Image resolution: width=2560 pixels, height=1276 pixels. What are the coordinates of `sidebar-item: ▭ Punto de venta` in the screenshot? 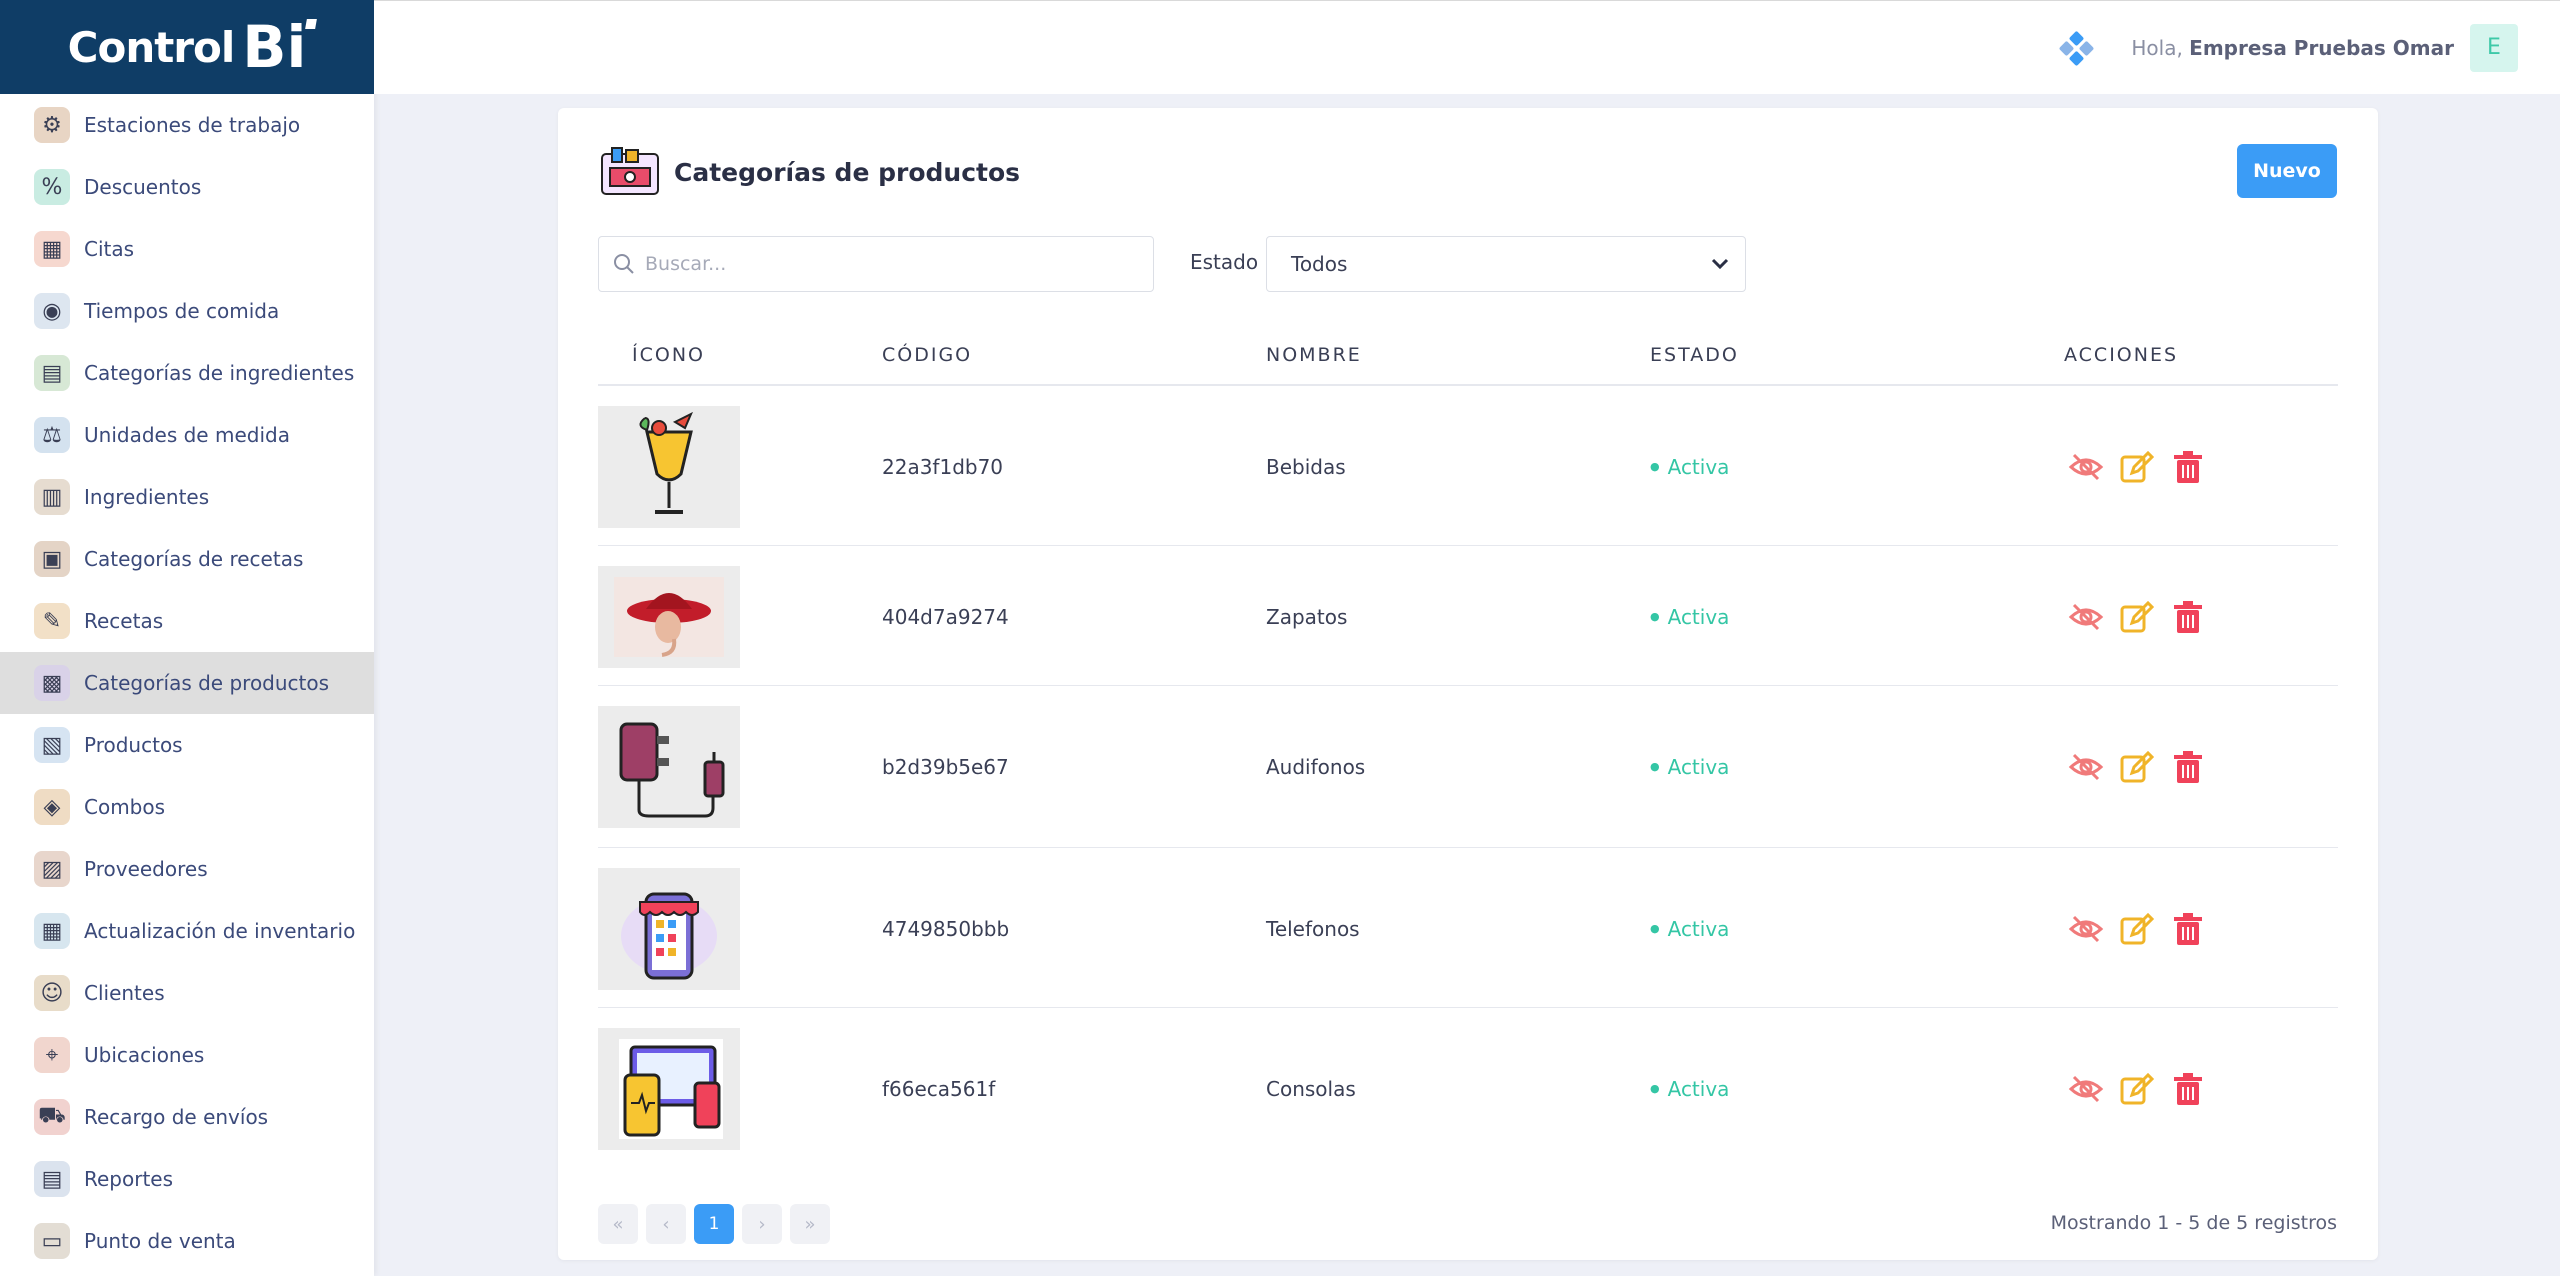 It's located at (187, 1241).